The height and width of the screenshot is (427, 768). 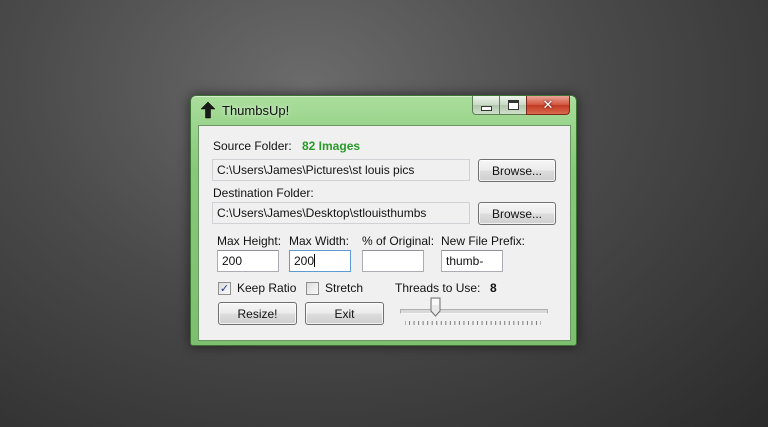 I want to click on resize-button: Resize!, so click(x=257, y=313).